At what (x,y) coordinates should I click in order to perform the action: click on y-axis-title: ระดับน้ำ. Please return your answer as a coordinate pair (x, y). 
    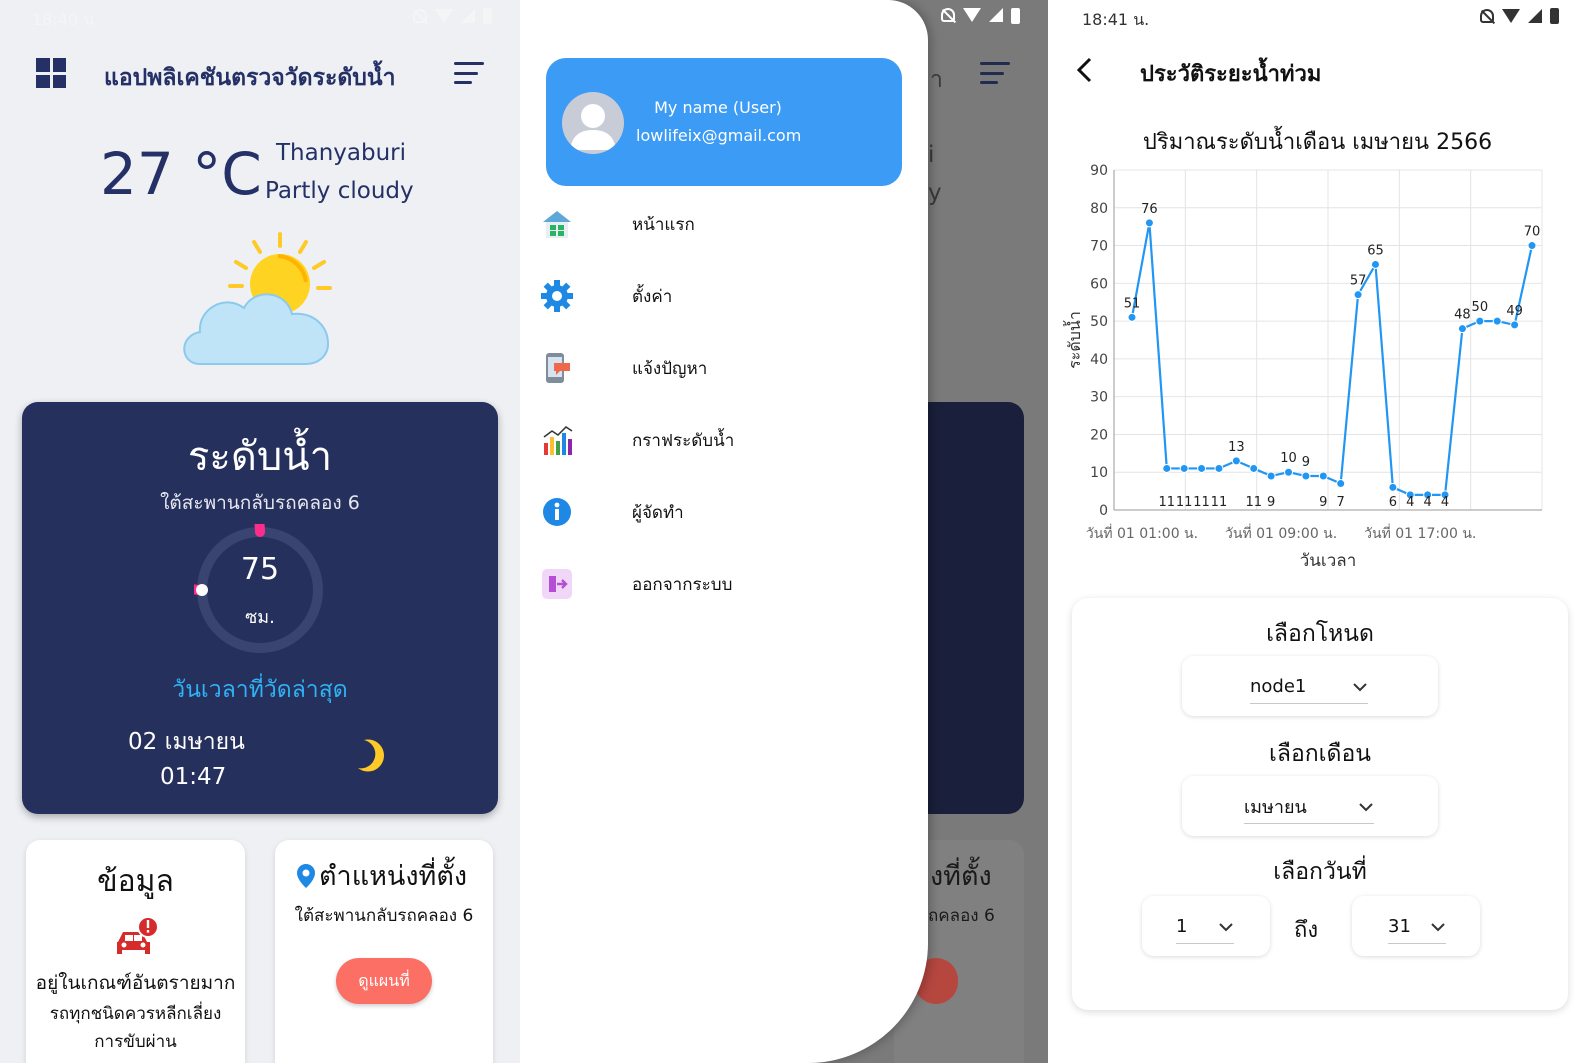
    Looking at the image, I should click on (1073, 340).